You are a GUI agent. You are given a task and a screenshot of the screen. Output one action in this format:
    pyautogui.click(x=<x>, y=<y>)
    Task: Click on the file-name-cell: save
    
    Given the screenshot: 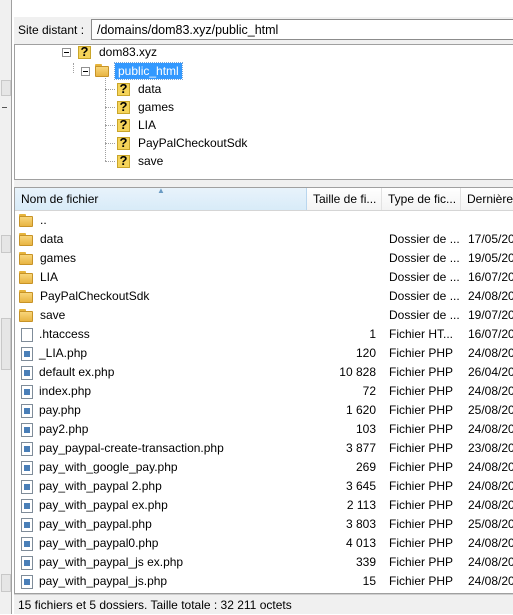 What is the action you would take?
    pyautogui.click(x=164, y=315)
    